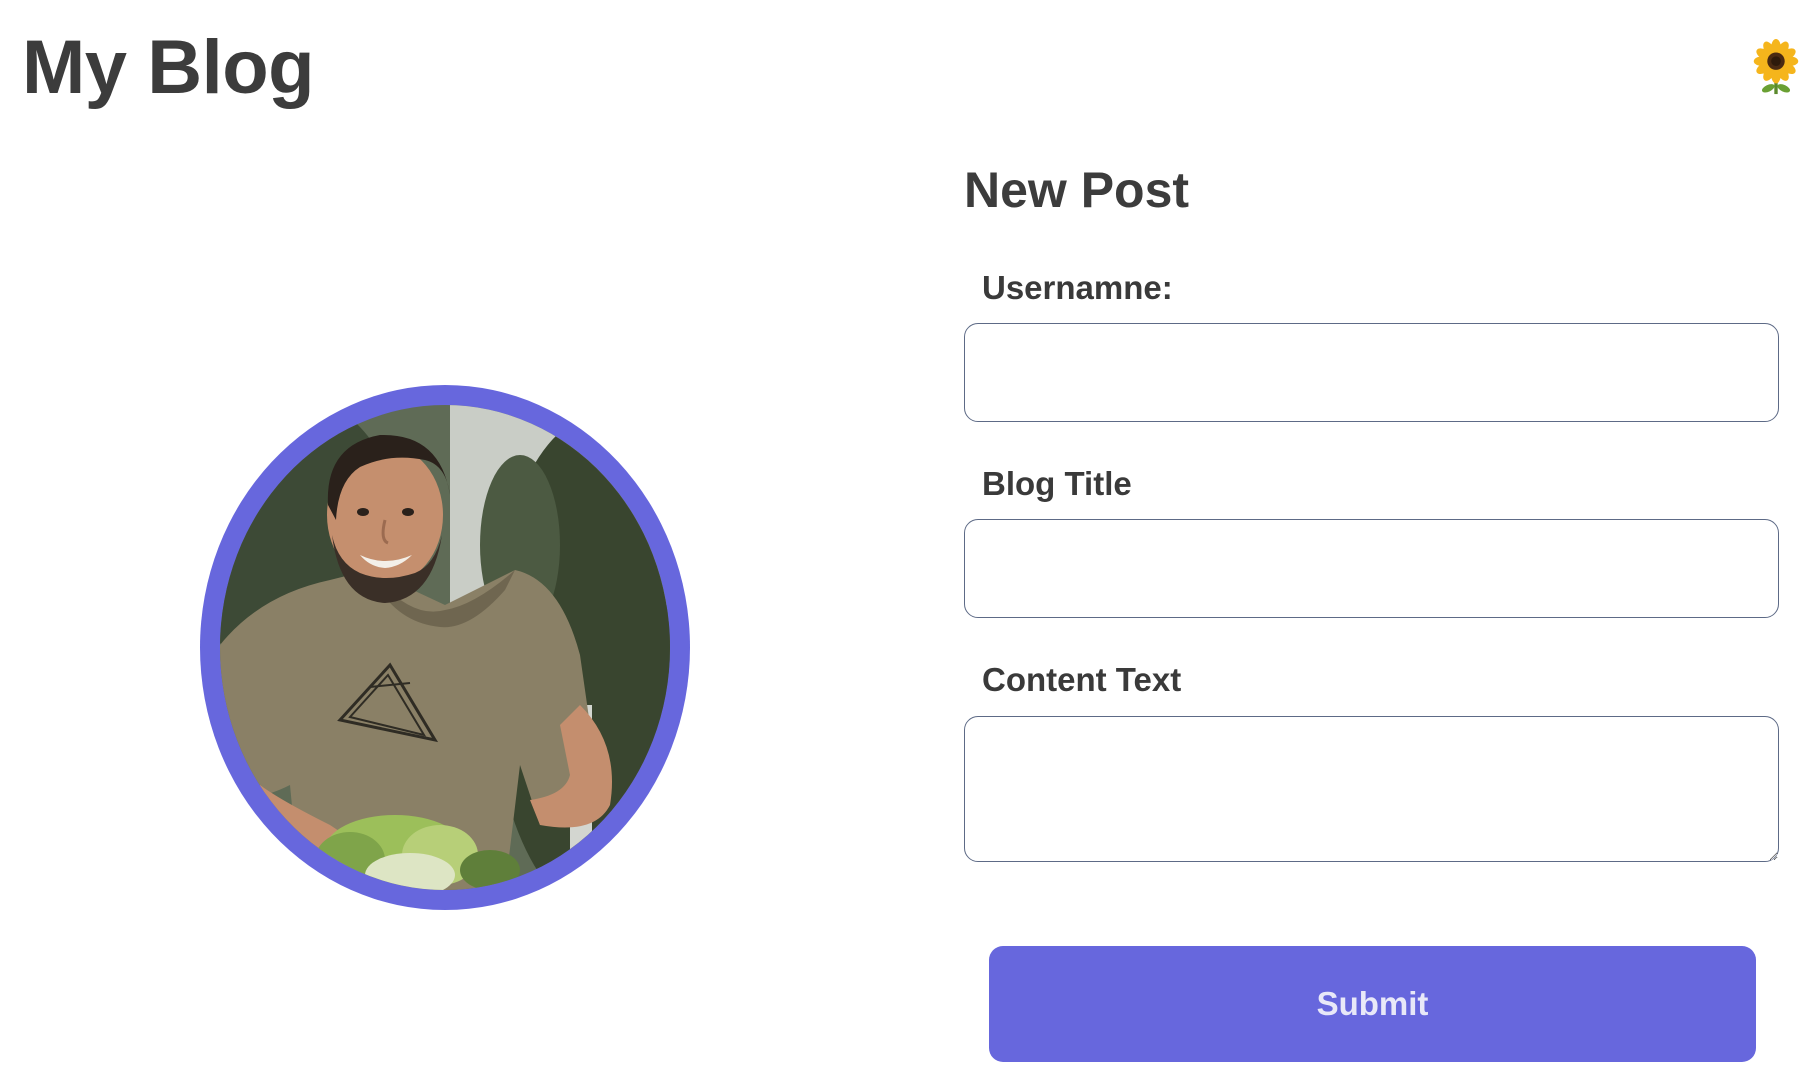  What do you see at coordinates (1057, 483) in the screenshot?
I see `blog-title-label: Blog Title` at bounding box center [1057, 483].